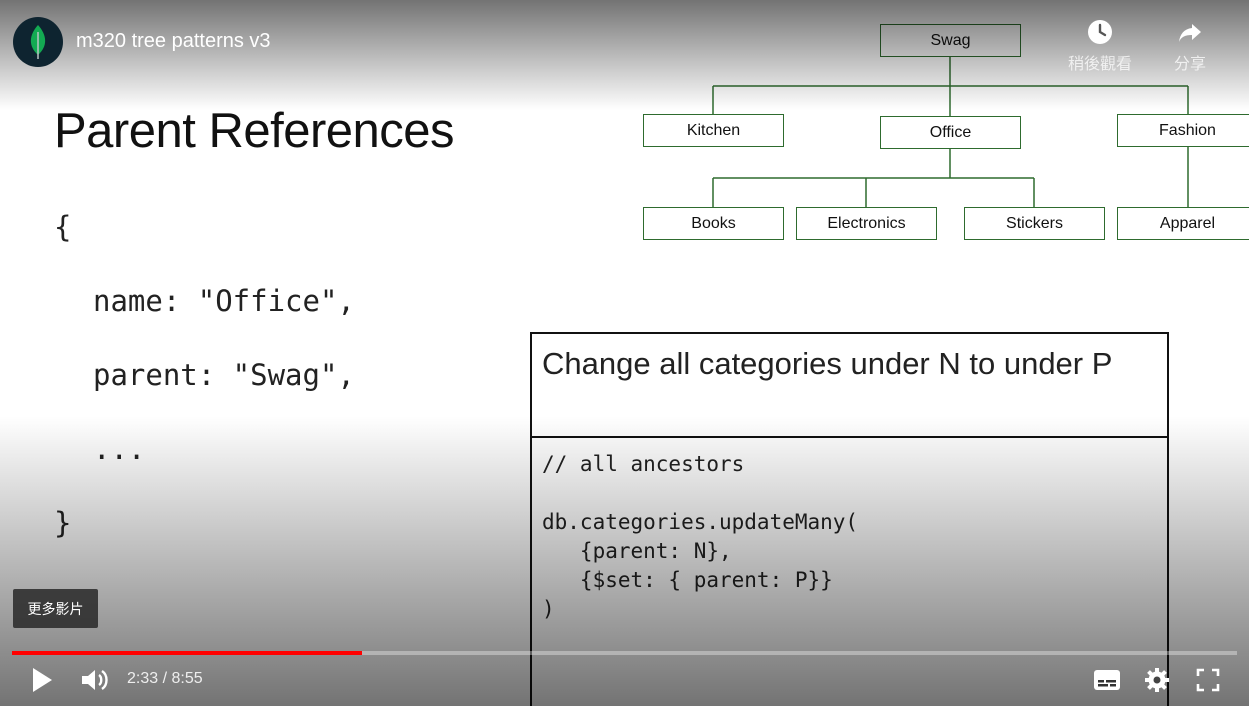 This screenshot has height=706, width=1249. Describe the element at coordinates (165, 678) in the screenshot. I see `time-display: 2:33 / 8:55` at that location.